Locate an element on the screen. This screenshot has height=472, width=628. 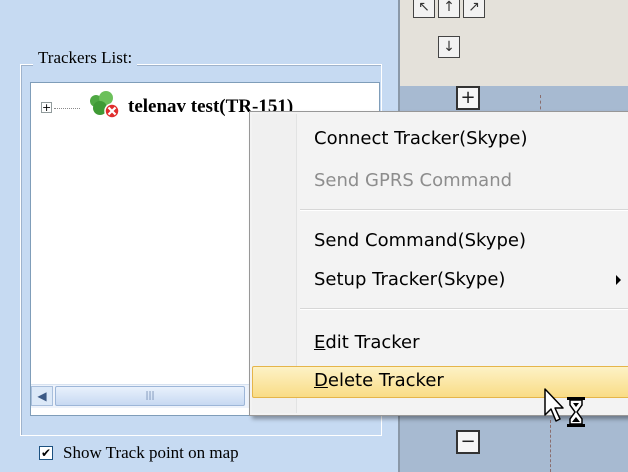
menu-item-label: Edit Tracker is located at coordinates (367, 342).